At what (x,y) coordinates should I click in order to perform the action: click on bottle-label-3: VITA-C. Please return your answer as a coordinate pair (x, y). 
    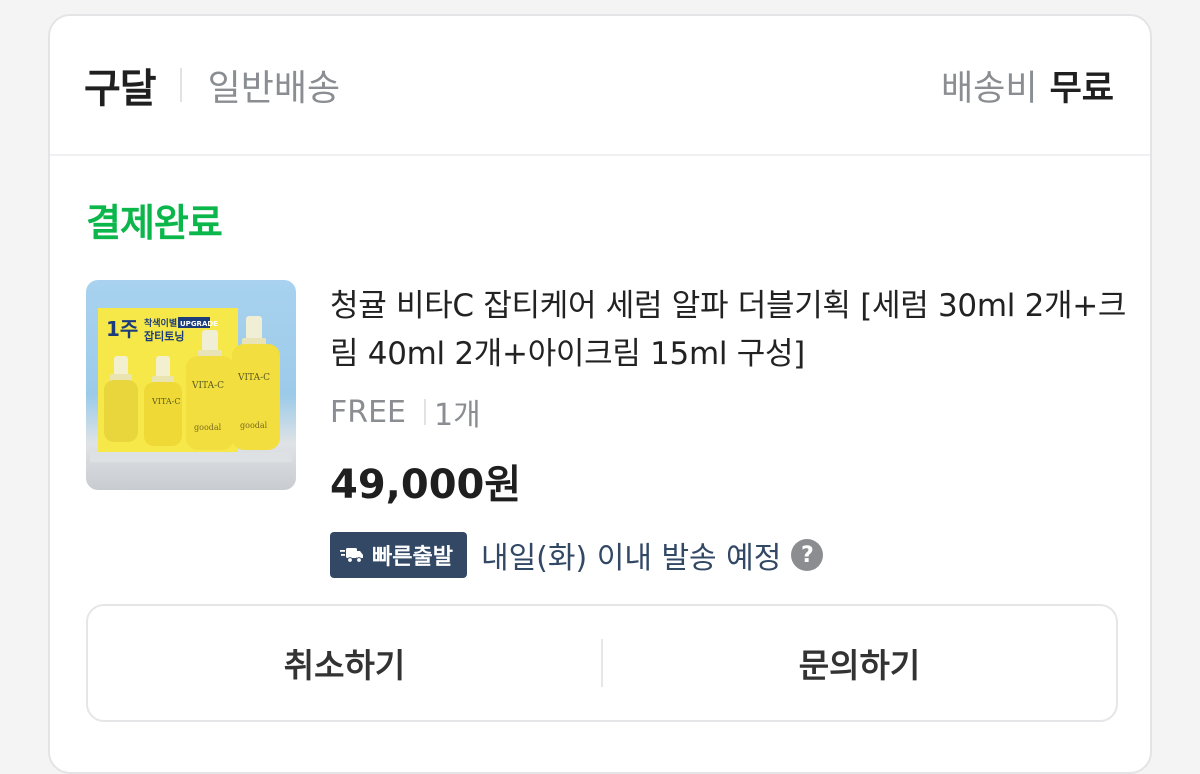
    Looking at the image, I should click on (253, 378).